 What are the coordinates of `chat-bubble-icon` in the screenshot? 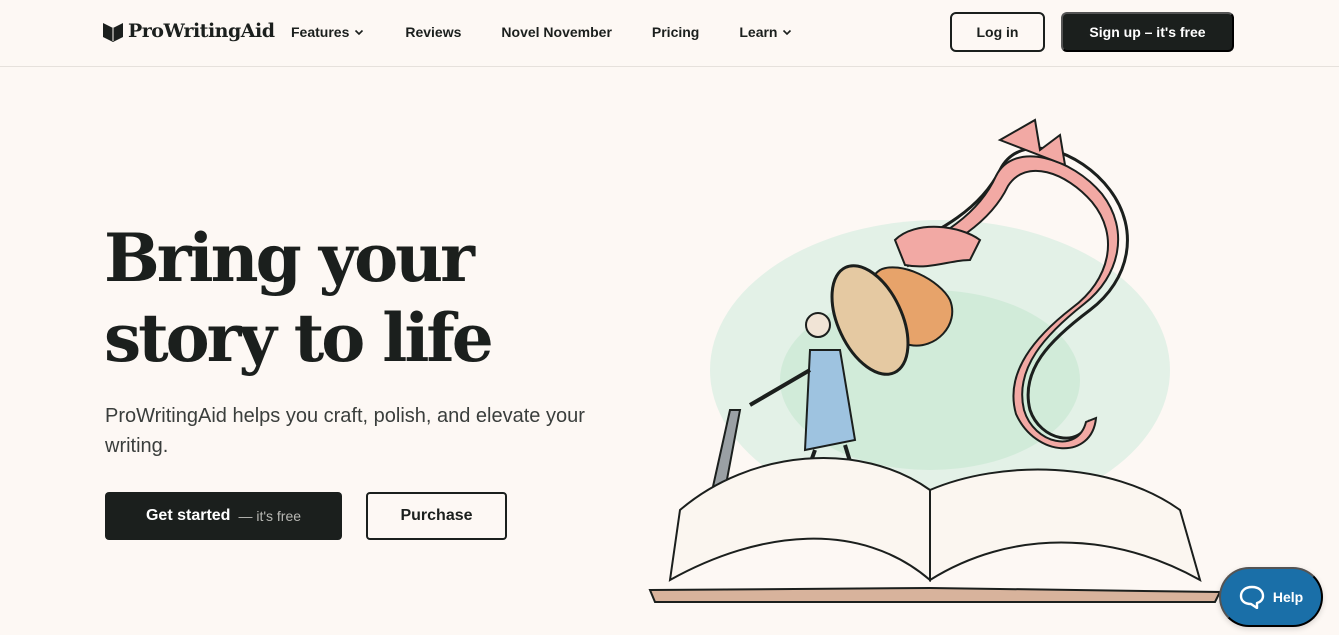 It's located at (1252, 597).